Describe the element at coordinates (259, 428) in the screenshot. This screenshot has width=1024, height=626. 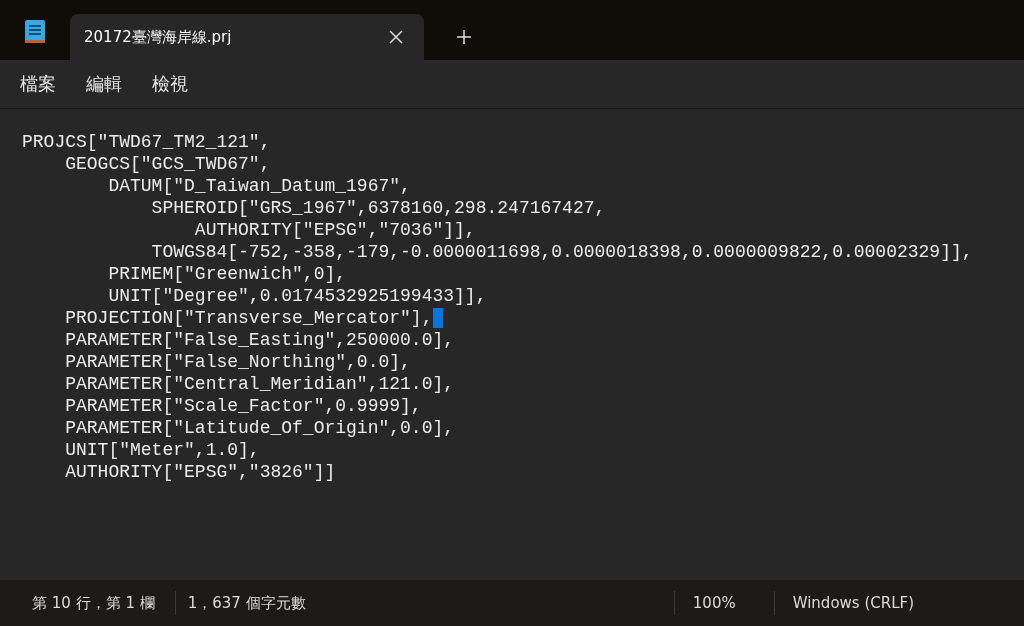
I see `code-line: PARAMETER["Latitude_Of_Origin",0.0],` at that location.